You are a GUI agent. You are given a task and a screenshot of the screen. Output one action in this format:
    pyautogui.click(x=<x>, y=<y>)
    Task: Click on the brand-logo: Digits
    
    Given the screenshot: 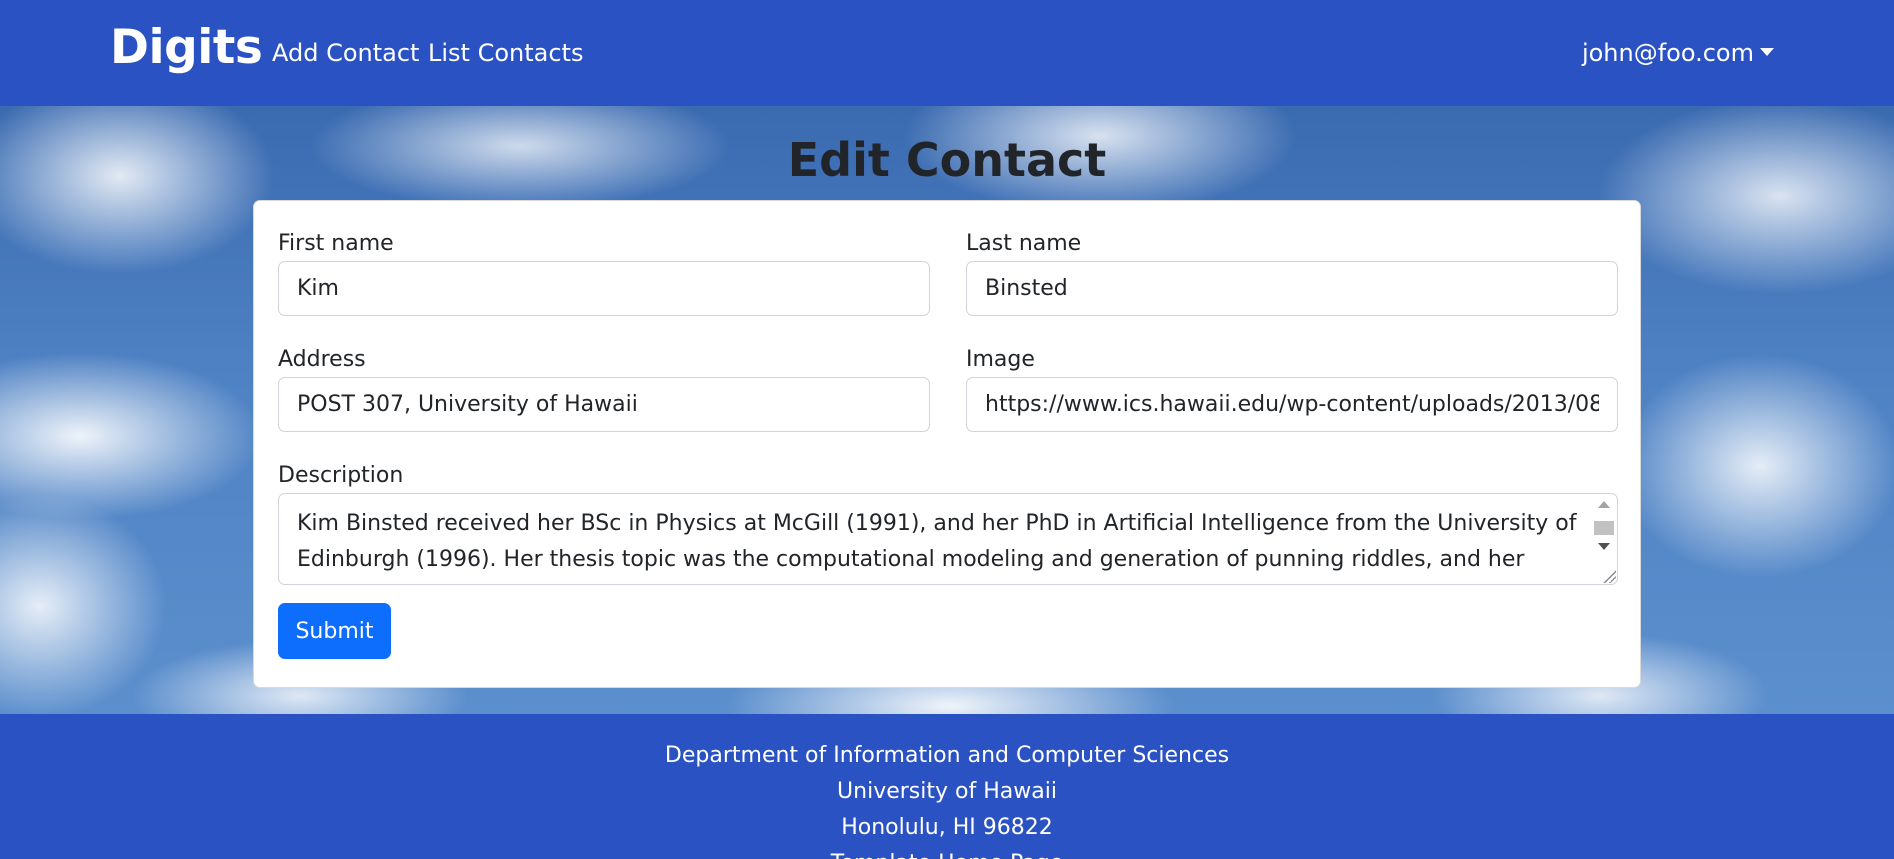 What is the action you would take?
    pyautogui.click(x=186, y=48)
    